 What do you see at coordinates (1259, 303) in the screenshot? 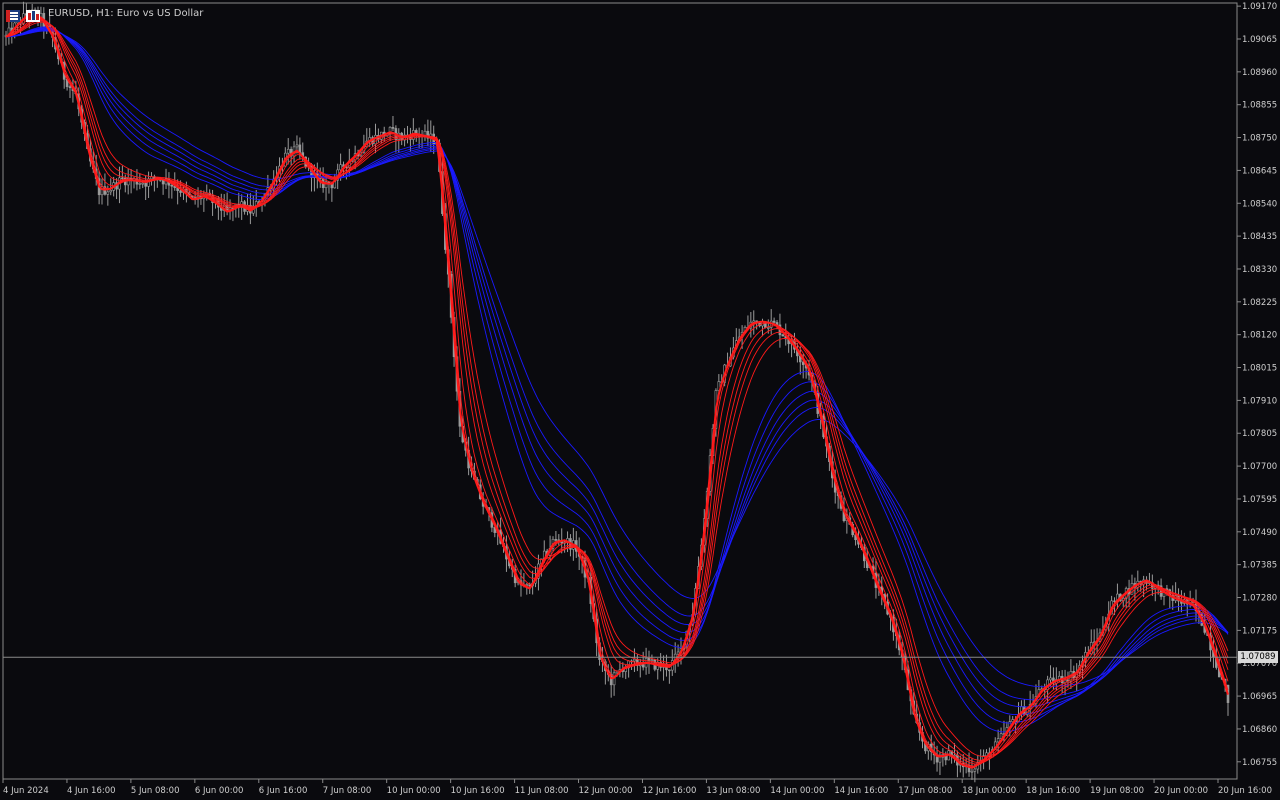
I see `price-tick-label: 1.08225` at bounding box center [1259, 303].